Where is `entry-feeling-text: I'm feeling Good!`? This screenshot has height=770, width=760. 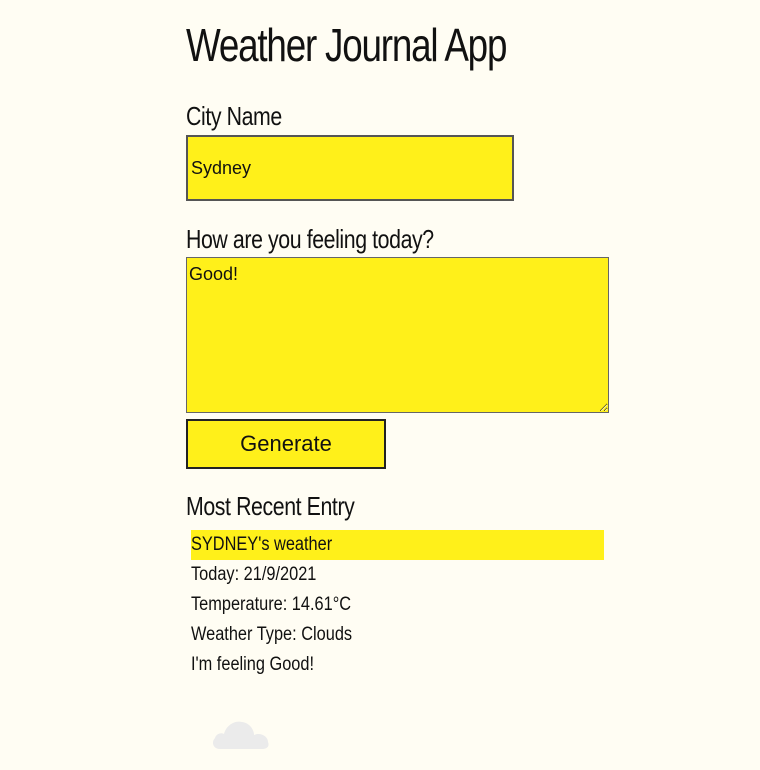 entry-feeling-text: I'm feeling Good! is located at coordinates (253, 664).